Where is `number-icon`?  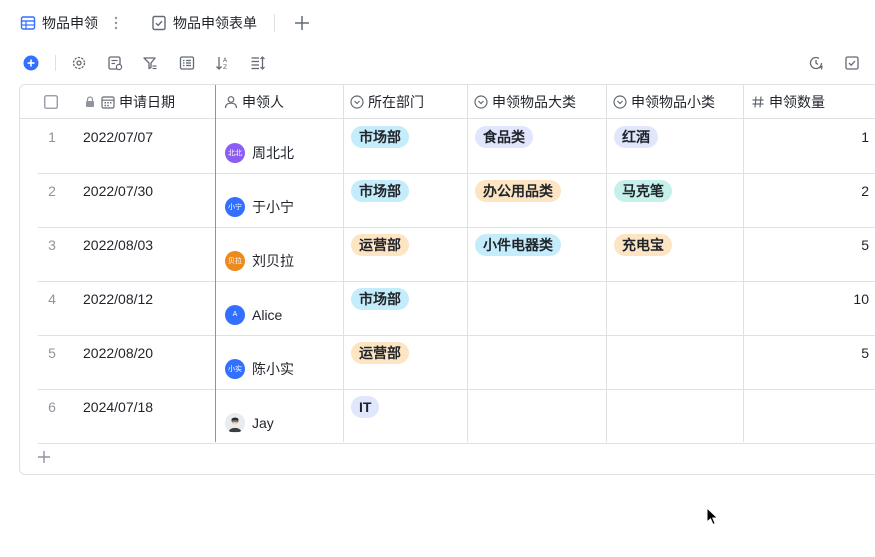
number-icon is located at coordinates (758, 102).